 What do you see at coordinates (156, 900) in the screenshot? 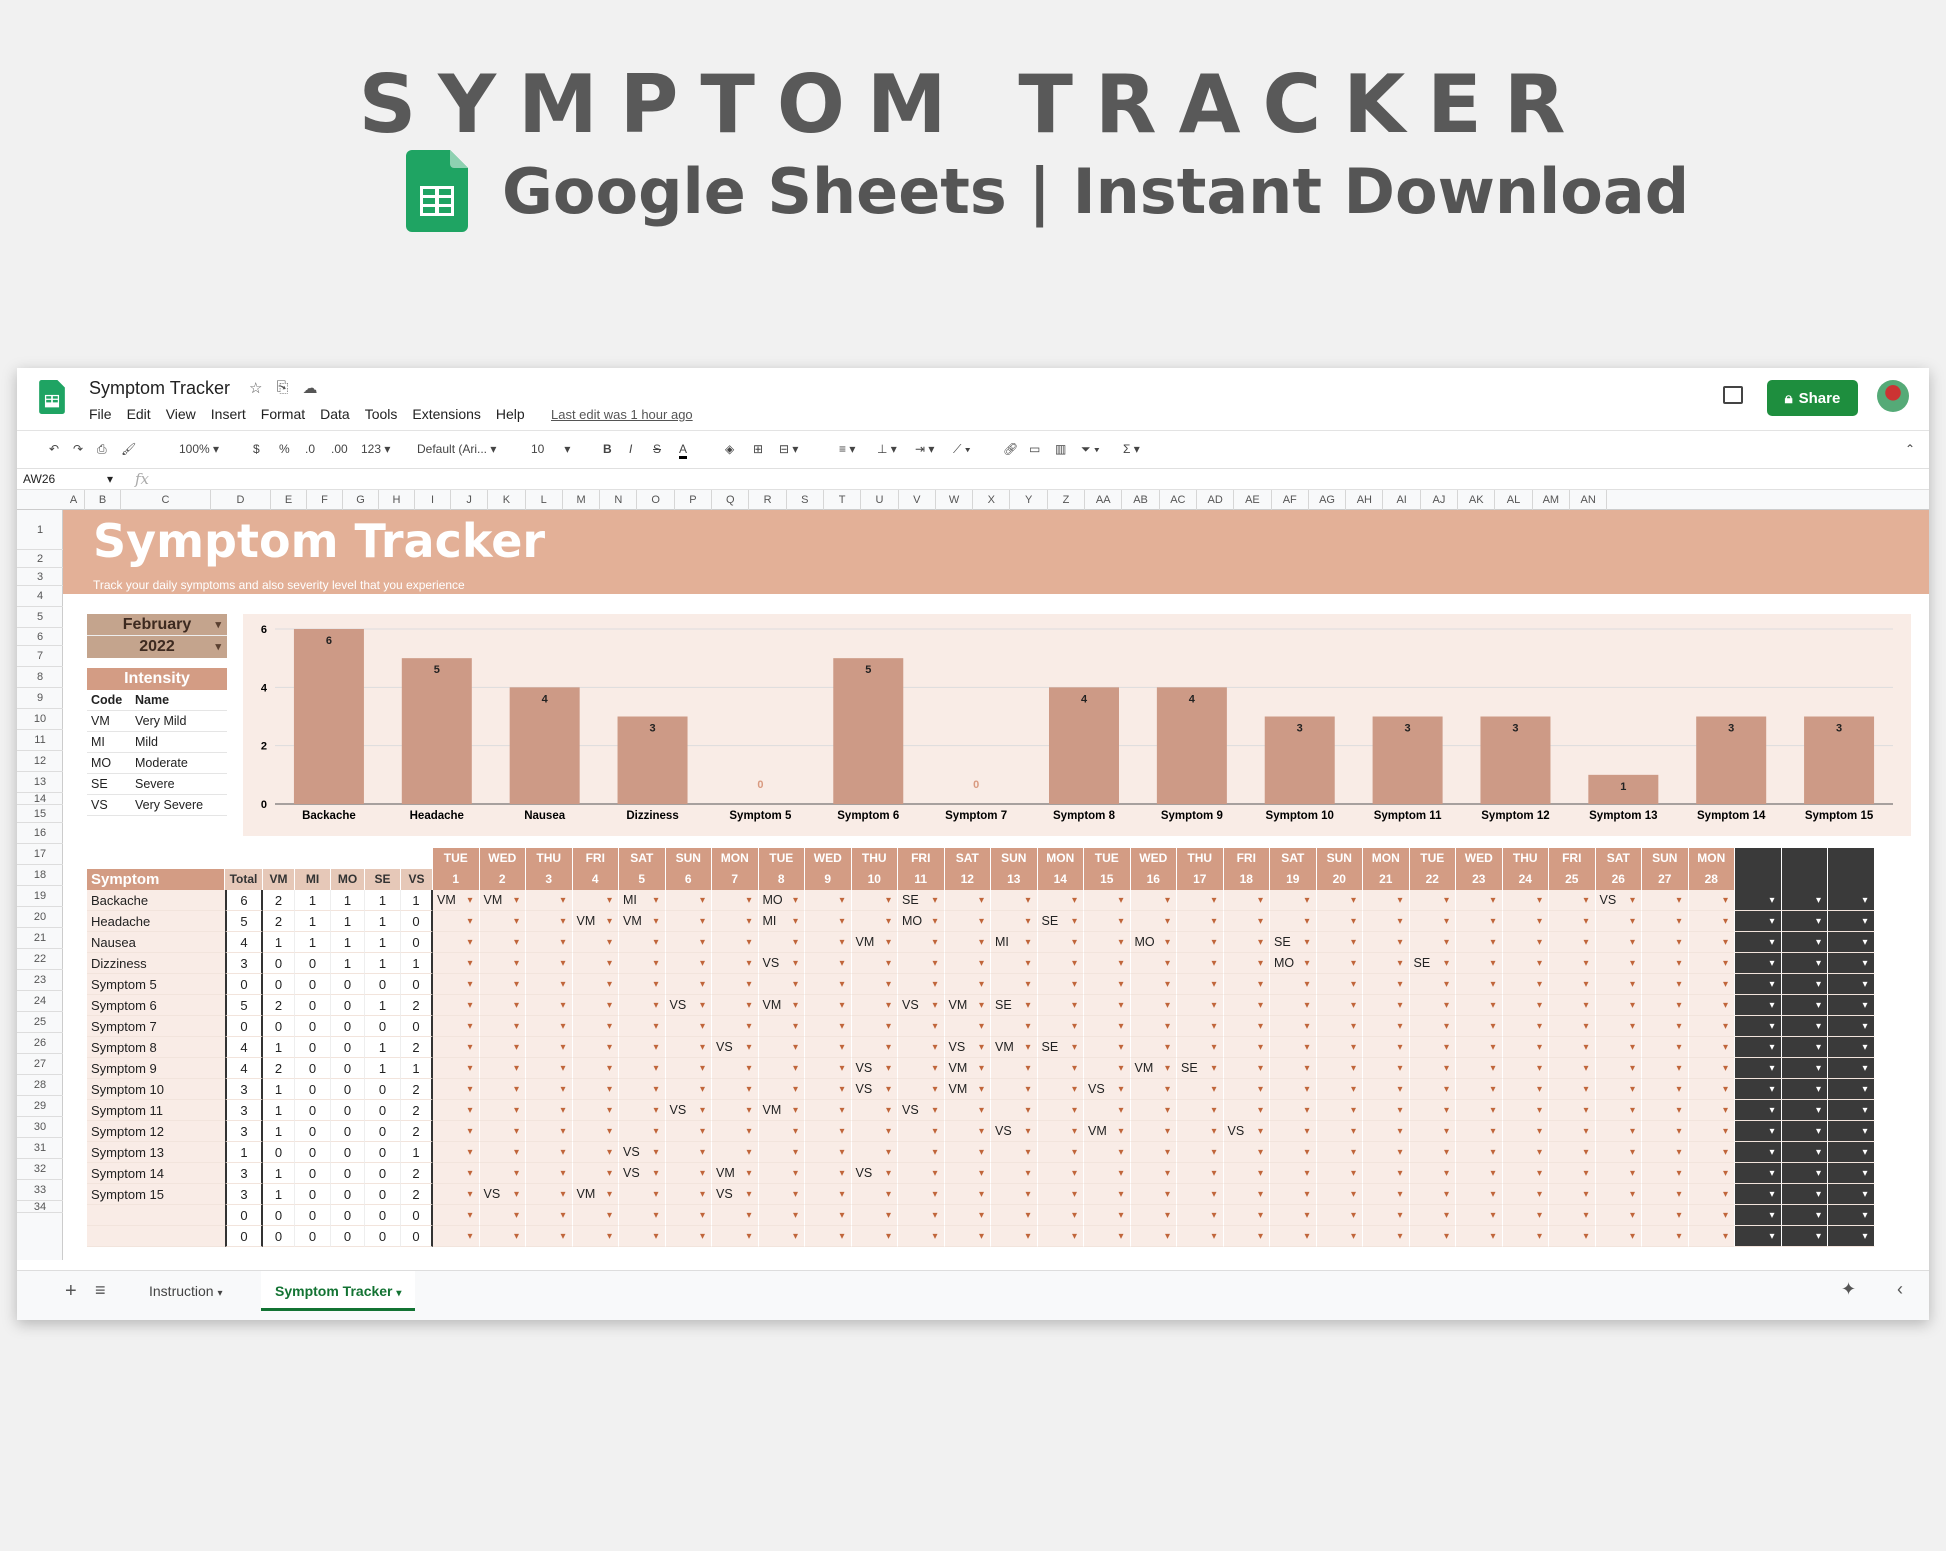
I see `symptom-name: Backache` at bounding box center [156, 900].